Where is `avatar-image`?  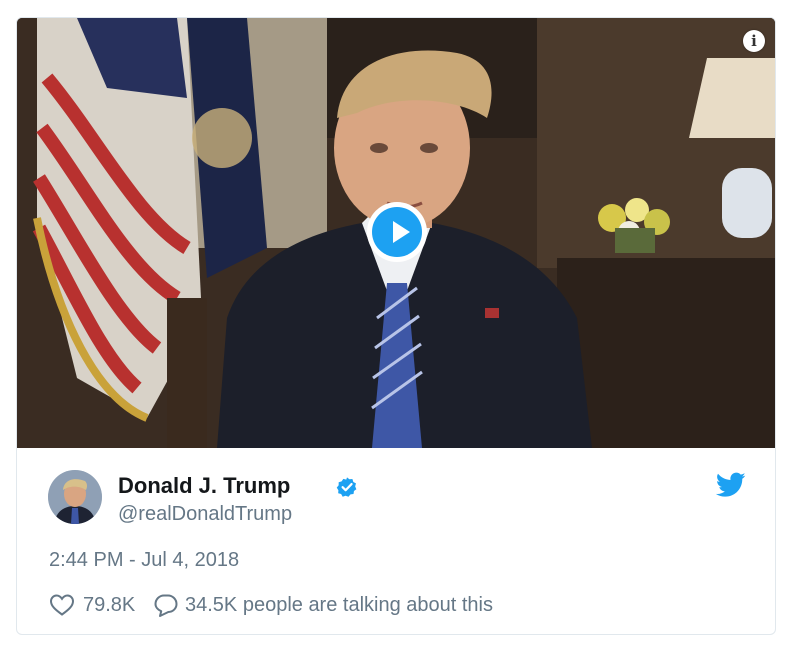 avatar-image is located at coordinates (75, 497).